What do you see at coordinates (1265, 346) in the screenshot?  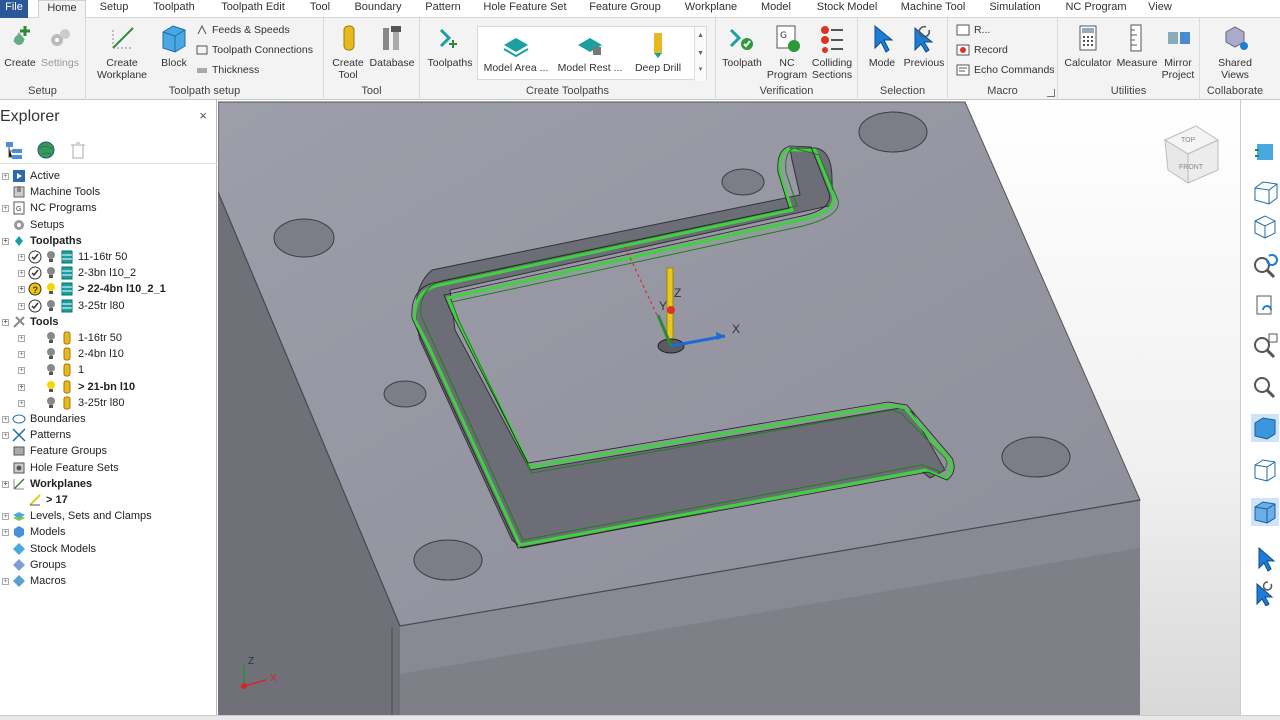 I see `zoom-box-icon` at bounding box center [1265, 346].